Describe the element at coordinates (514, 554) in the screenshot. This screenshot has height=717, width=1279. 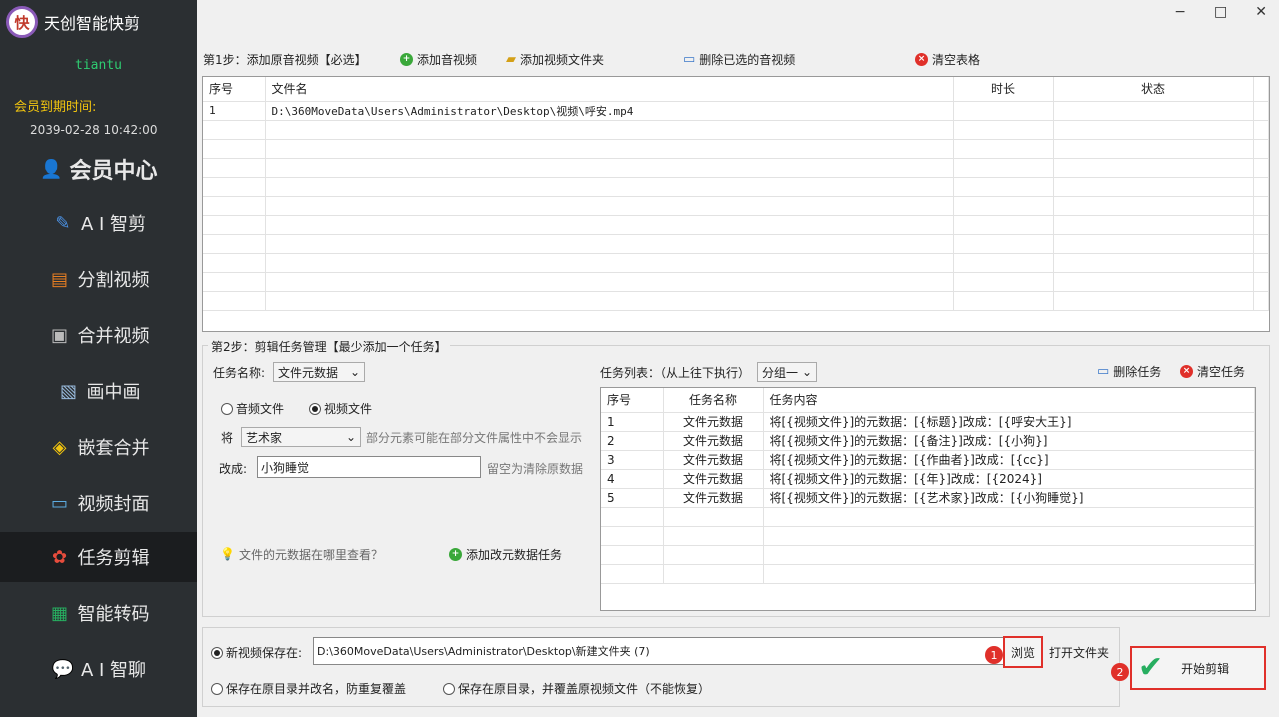
I see `add-metadata-task-label: 添加改元数据任务` at that location.